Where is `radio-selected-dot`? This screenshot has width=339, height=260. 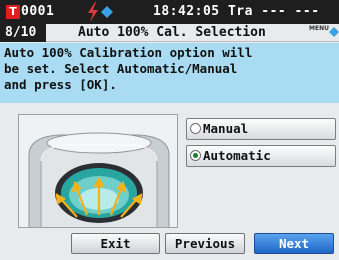
radio-selected-dot is located at coordinates (195, 155).